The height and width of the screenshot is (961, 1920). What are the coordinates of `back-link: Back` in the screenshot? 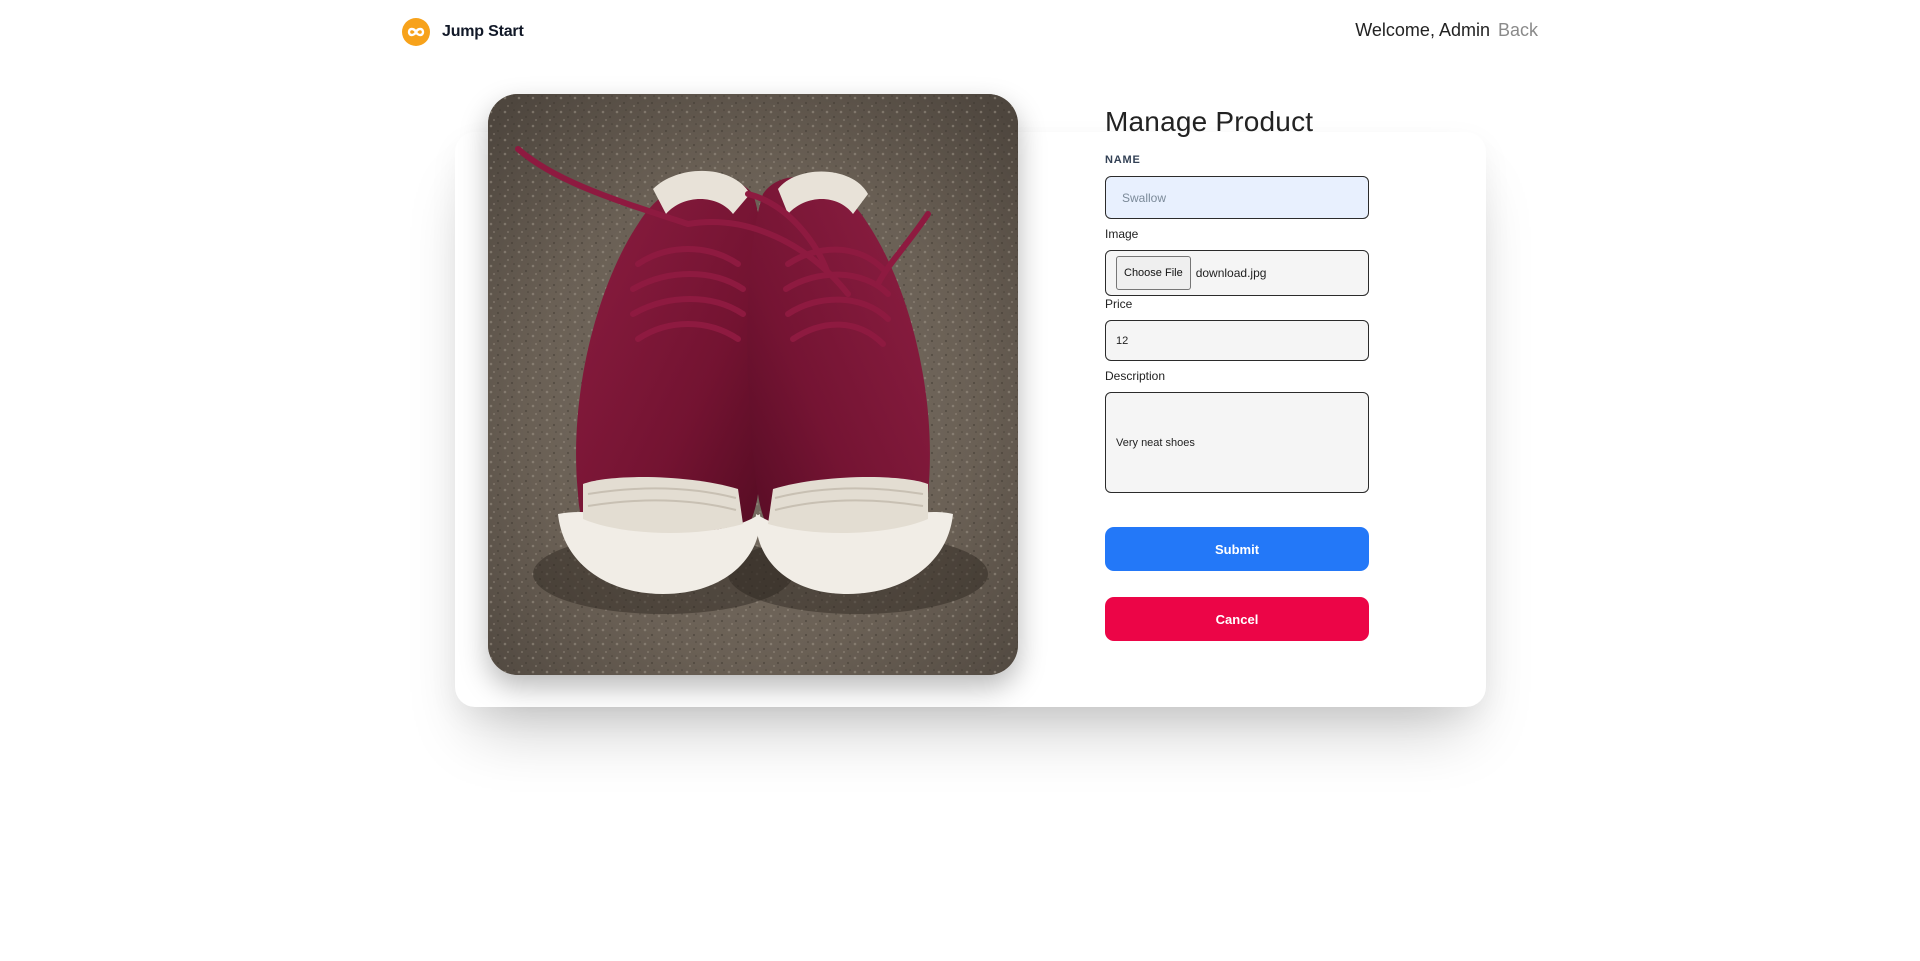 It's located at (1518, 30).